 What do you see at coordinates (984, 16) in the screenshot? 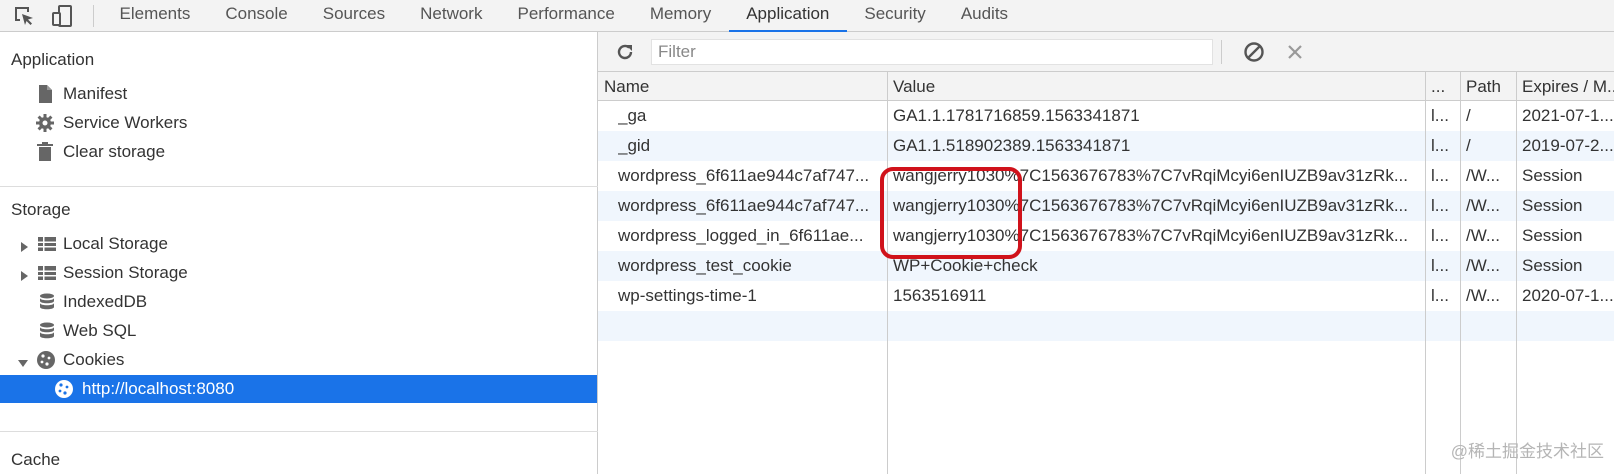
I see `tab-audits: Audits` at bounding box center [984, 16].